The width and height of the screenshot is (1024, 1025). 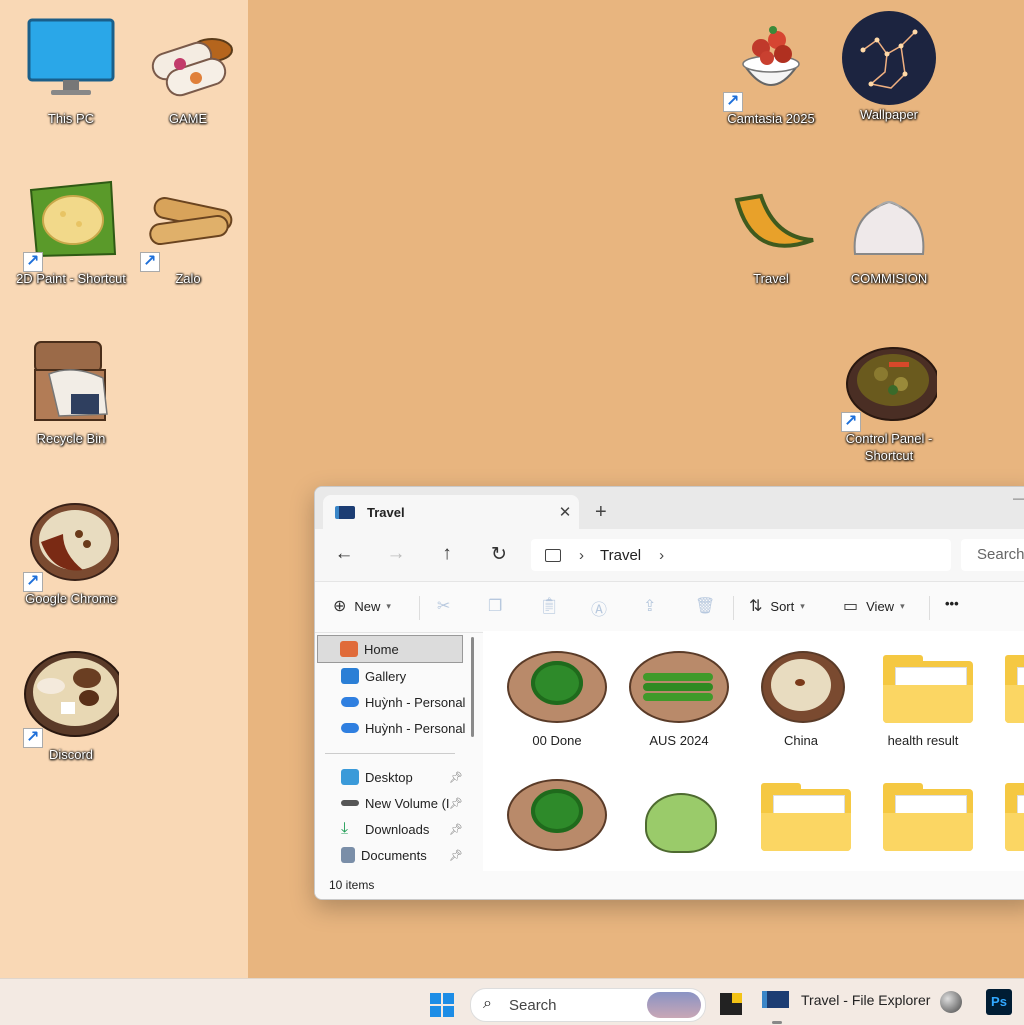 What do you see at coordinates (389, 777) in the screenshot?
I see `sidebar-item-label: Desktop` at bounding box center [389, 777].